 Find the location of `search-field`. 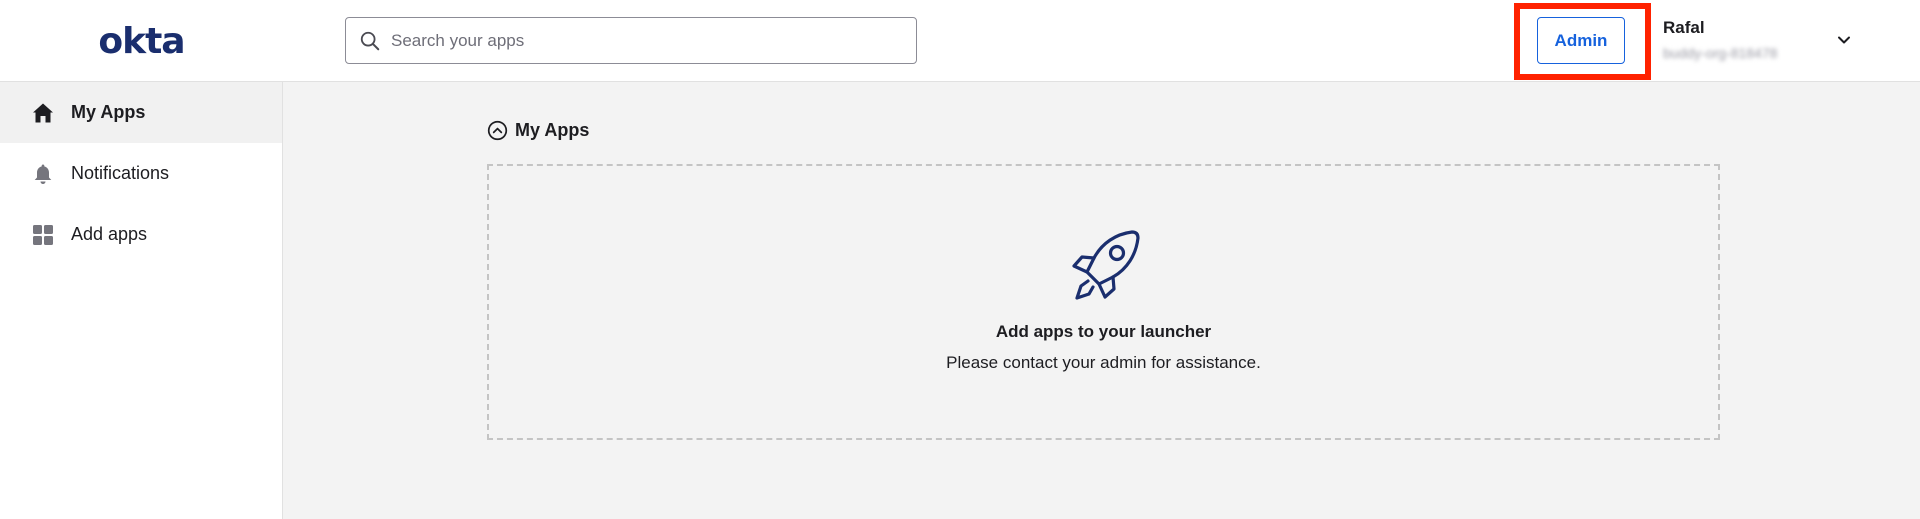

search-field is located at coordinates (631, 40).